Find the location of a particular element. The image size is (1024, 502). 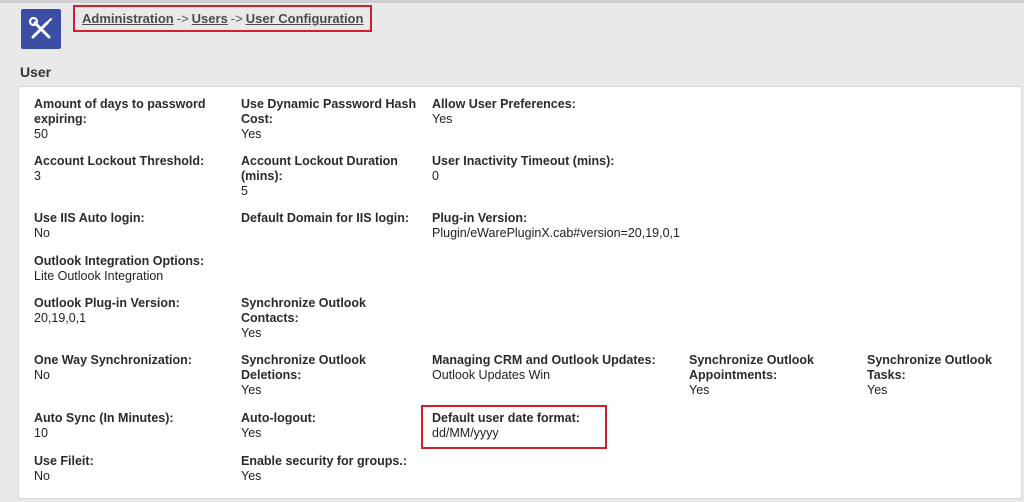

field-value: 0 is located at coordinates (435, 176).